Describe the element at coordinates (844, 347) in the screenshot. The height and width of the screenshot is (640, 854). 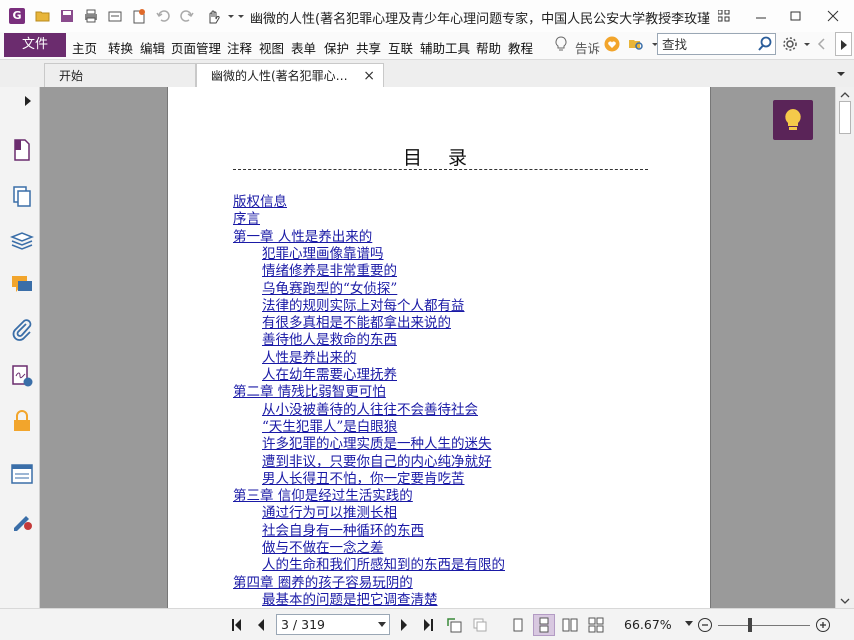
I see `vertical-scrollbar` at that location.